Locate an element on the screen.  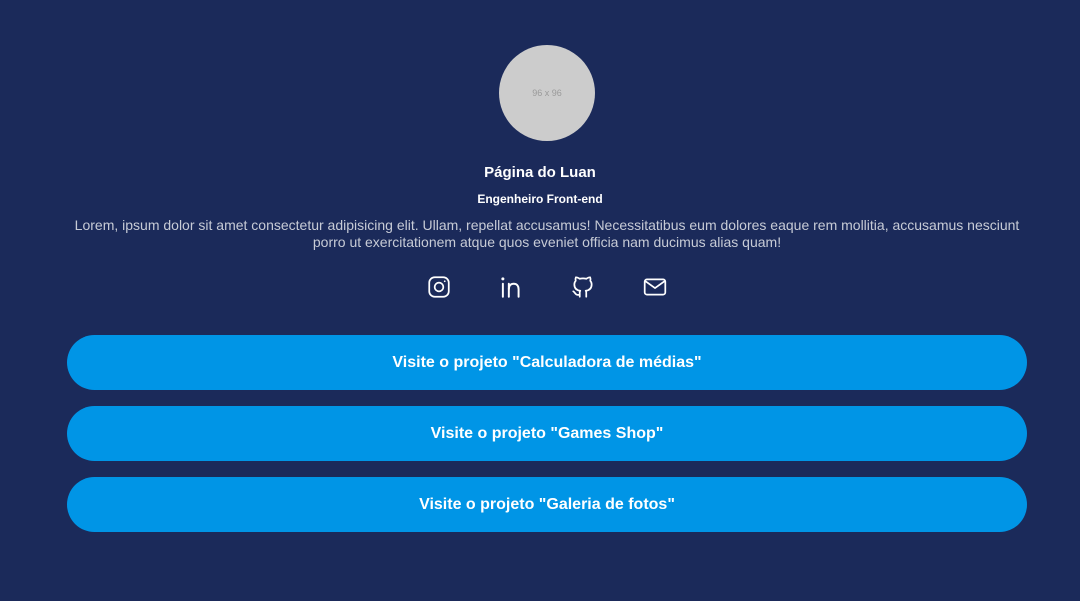
email-icon is located at coordinates (655, 287).